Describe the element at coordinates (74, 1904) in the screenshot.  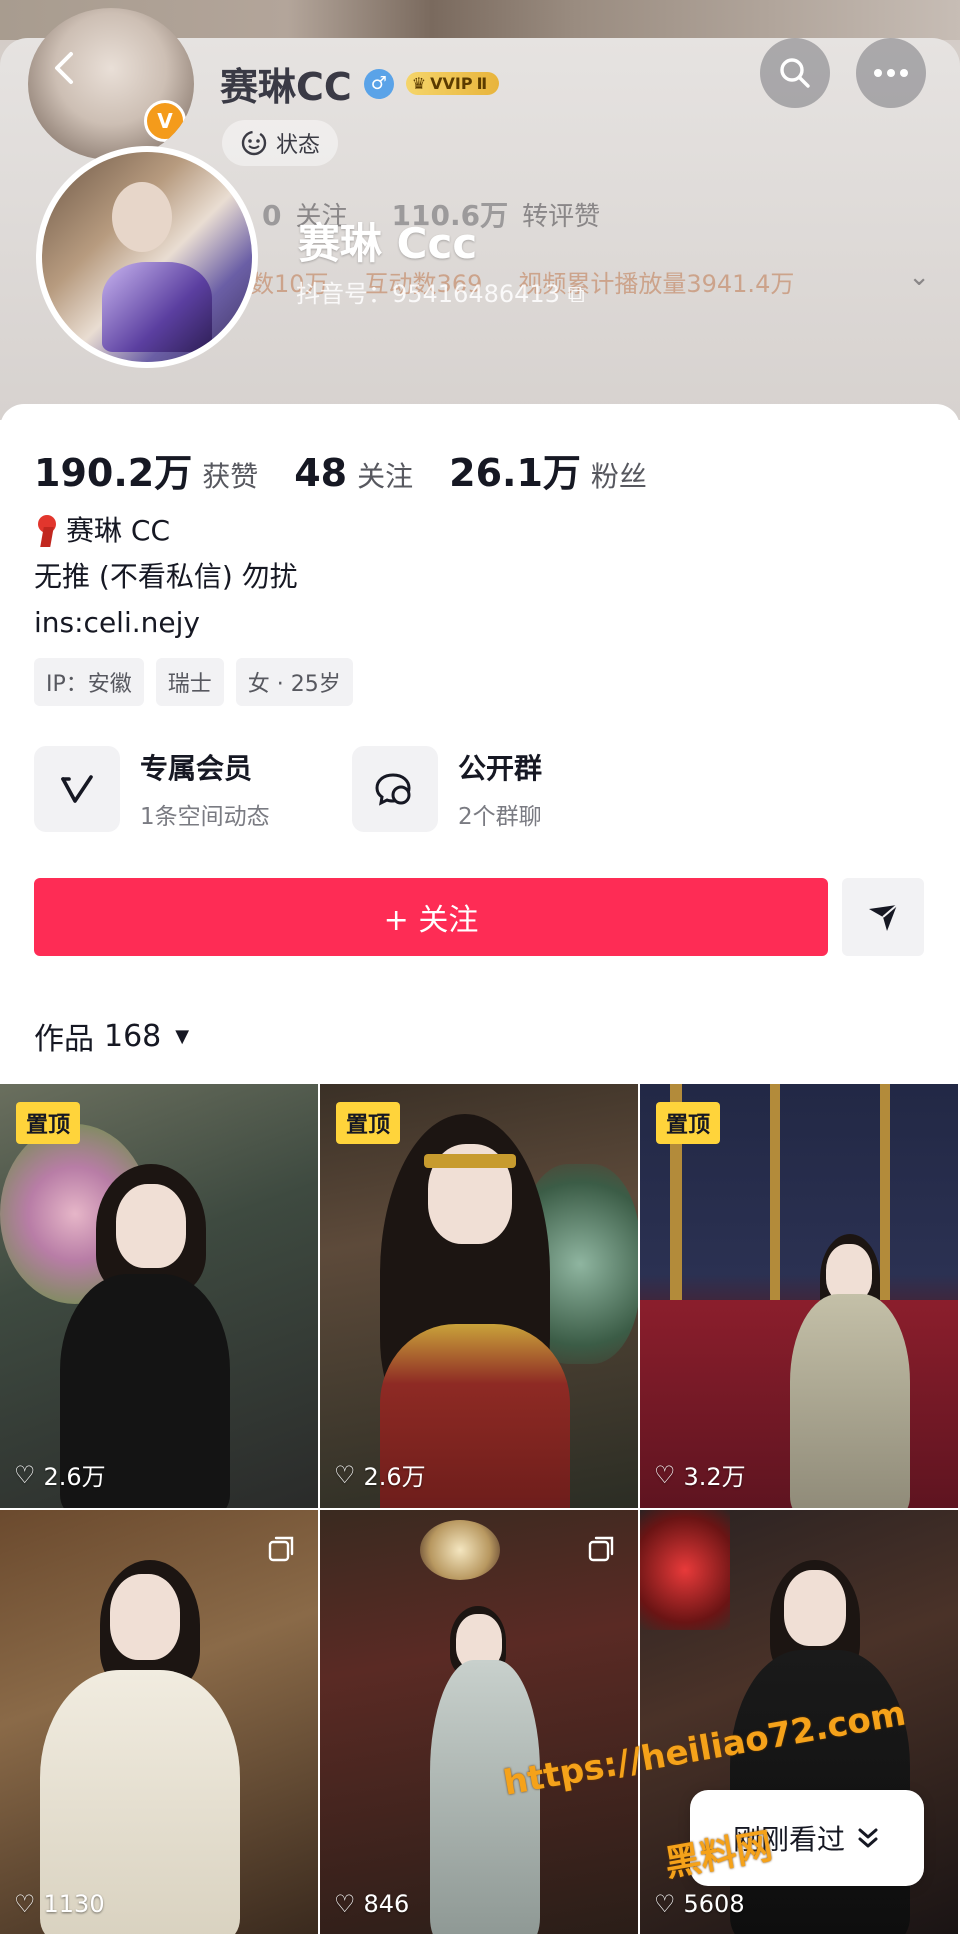
I see `likes-count: 1130` at that location.